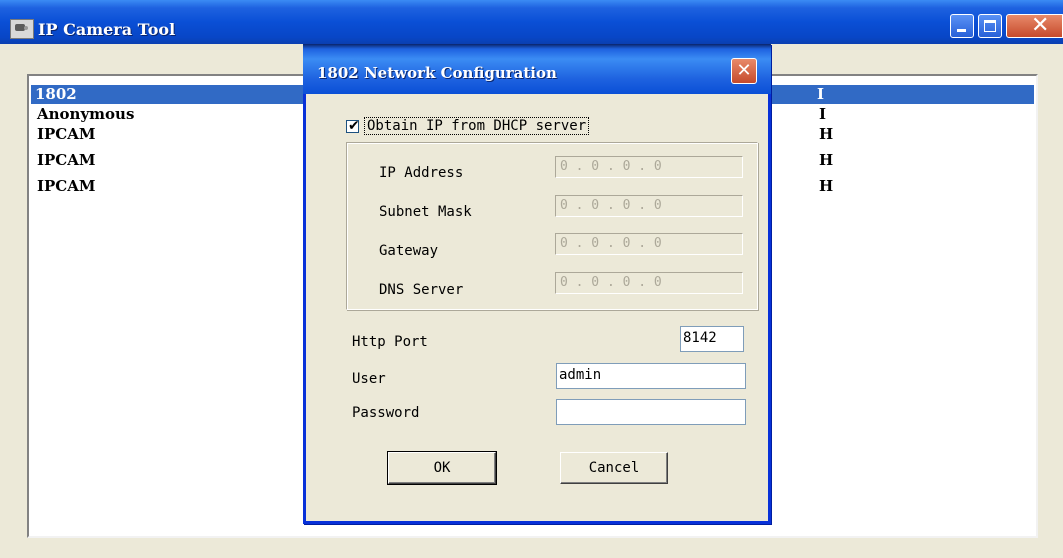 The width and height of the screenshot is (1063, 558). Describe the element at coordinates (107, 29) in the screenshot. I see `window-title: IP Camera Tool` at that location.